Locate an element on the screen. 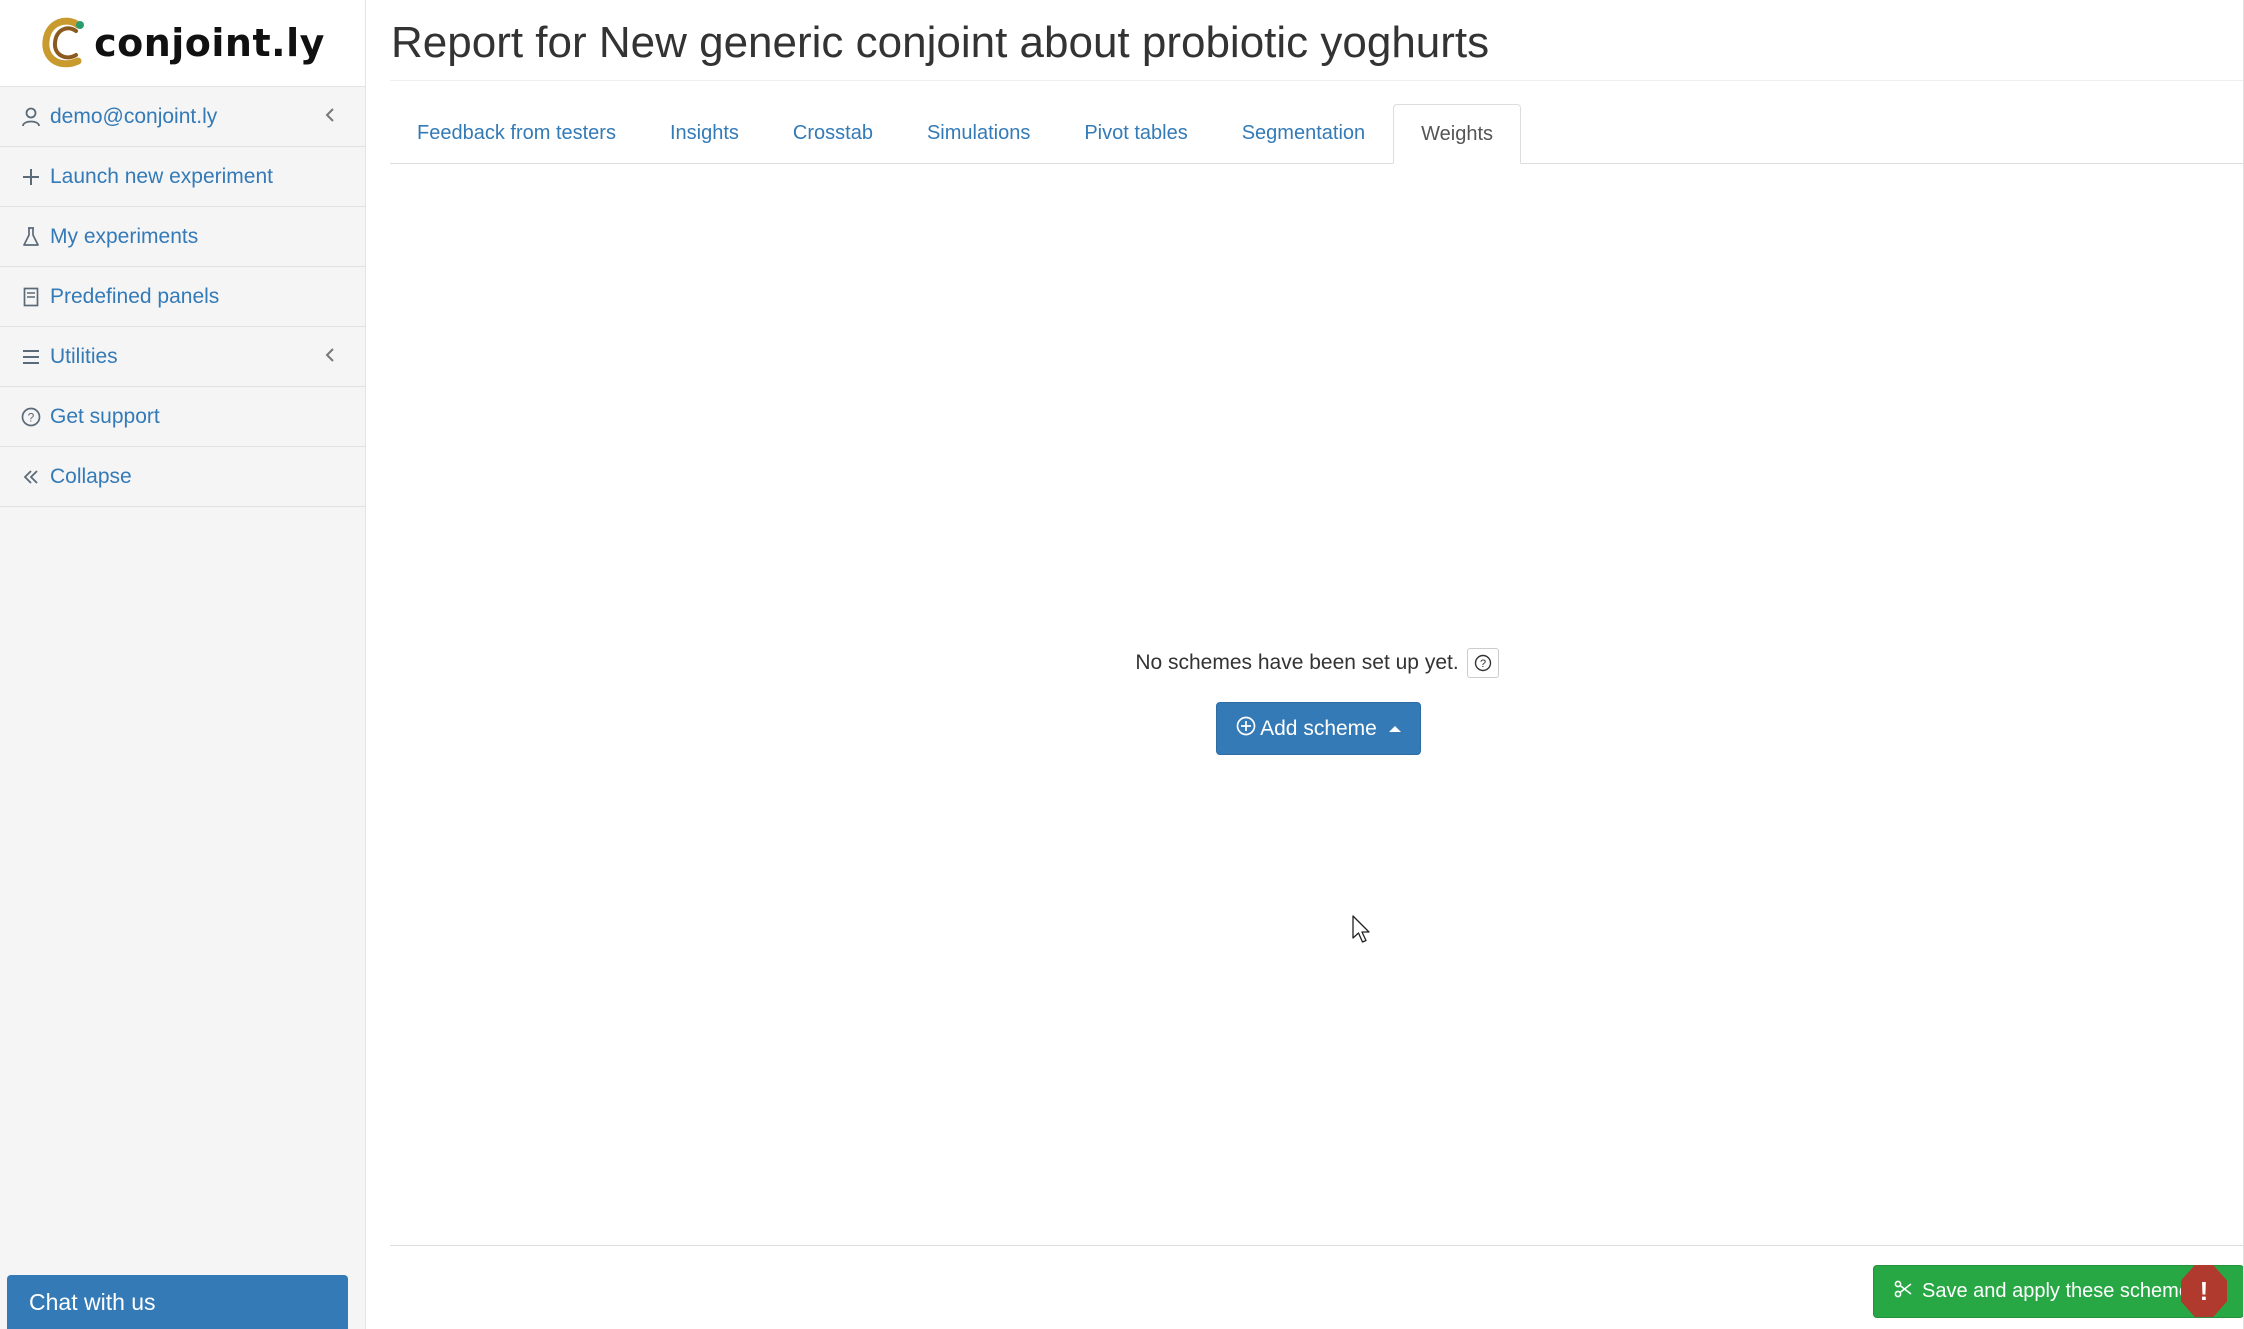 This screenshot has height=1329, width=2244. conjoint-logo-icon is located at coordinates (63, 42).